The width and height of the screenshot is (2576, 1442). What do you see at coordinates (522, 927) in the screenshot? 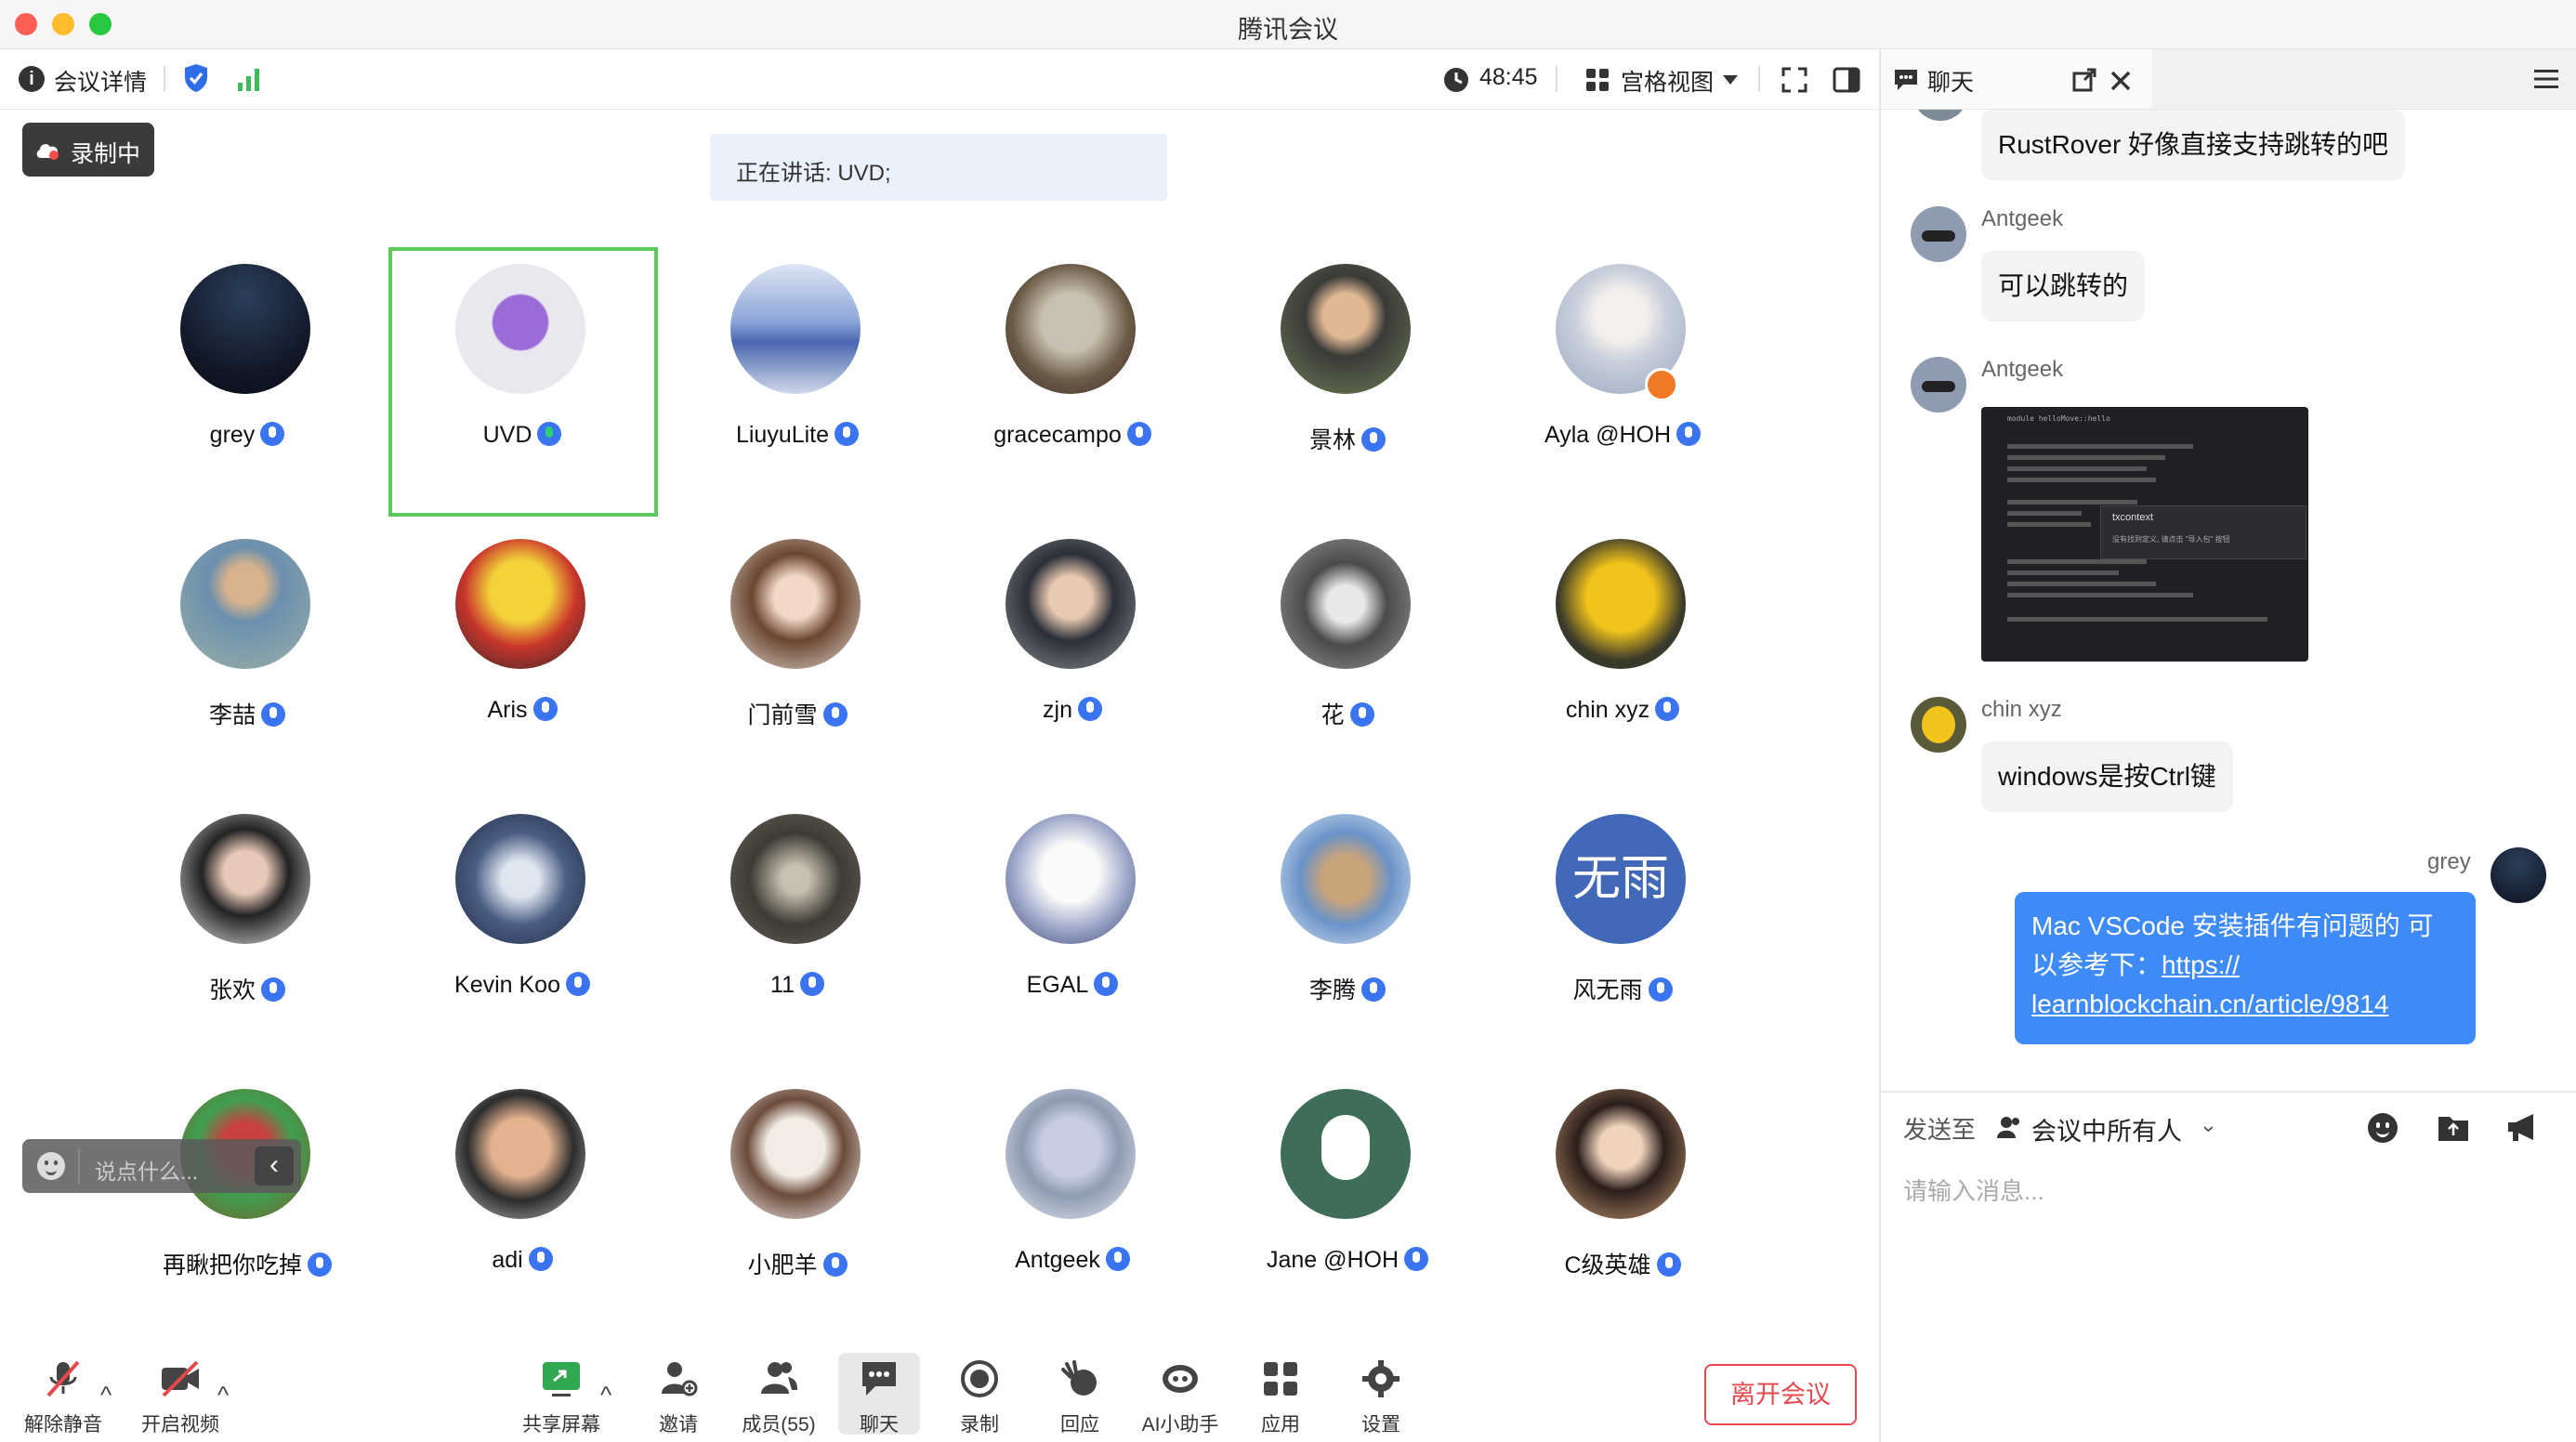
I see `participant-tile: Kevin Koo` at bounding box center [522, 927].